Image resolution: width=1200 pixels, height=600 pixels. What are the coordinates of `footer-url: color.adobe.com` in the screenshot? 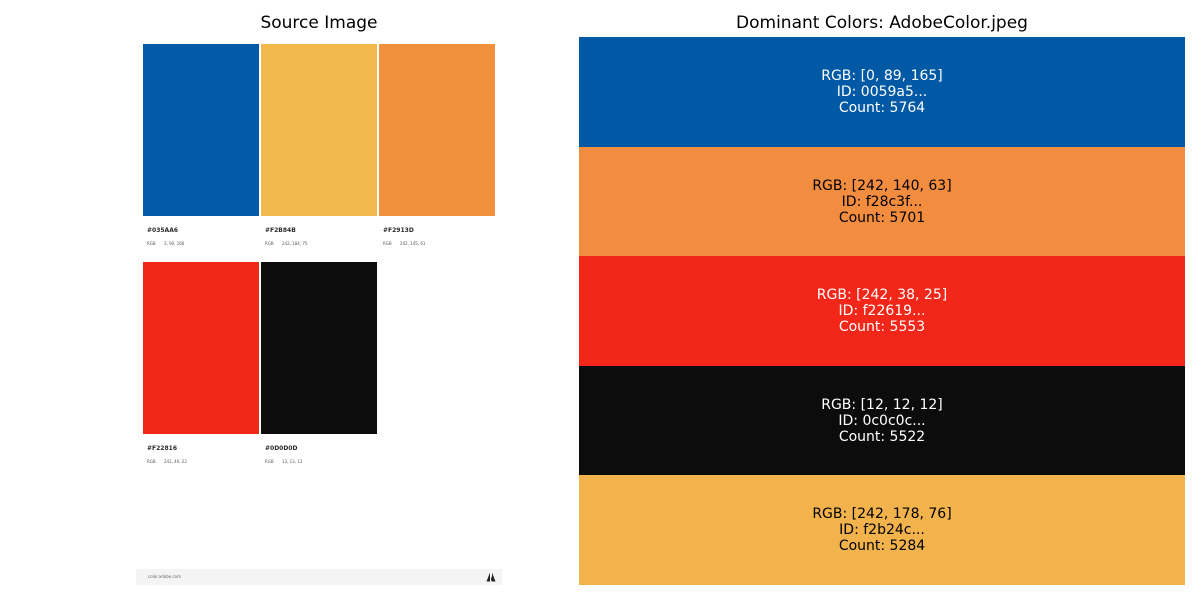 It's located at (165, 576).